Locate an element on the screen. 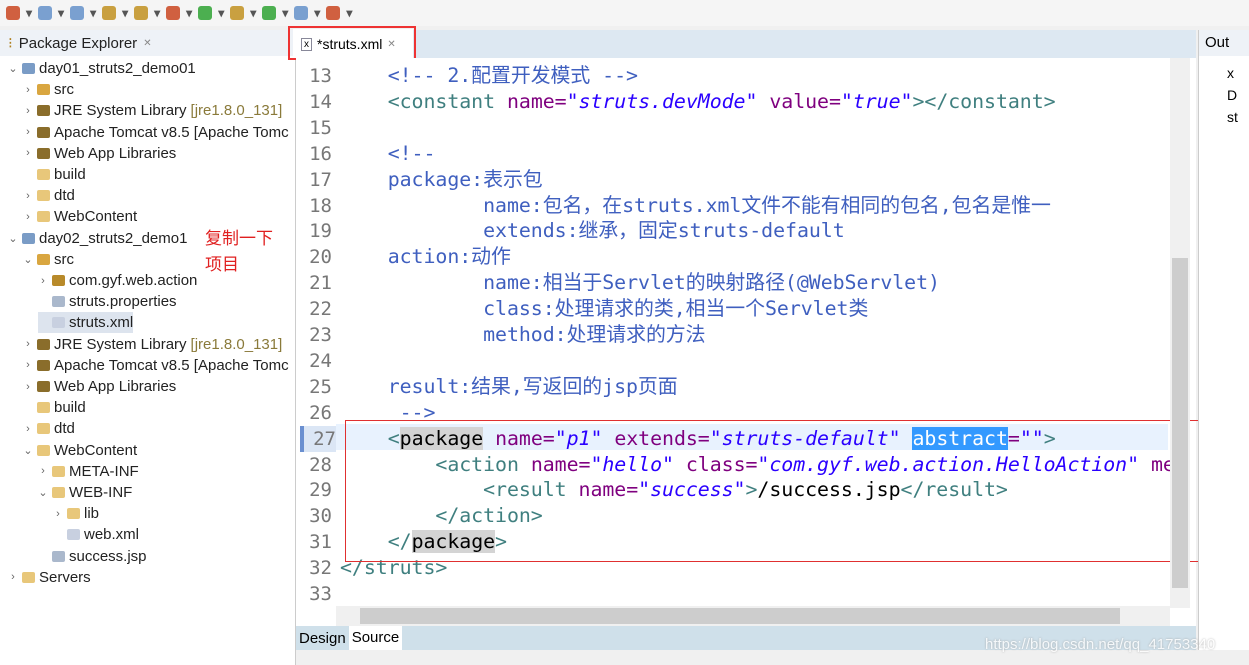 This screenshot has width=1249, height=665. tree-item-label: struts.properties is located at coordinates (123, 302).